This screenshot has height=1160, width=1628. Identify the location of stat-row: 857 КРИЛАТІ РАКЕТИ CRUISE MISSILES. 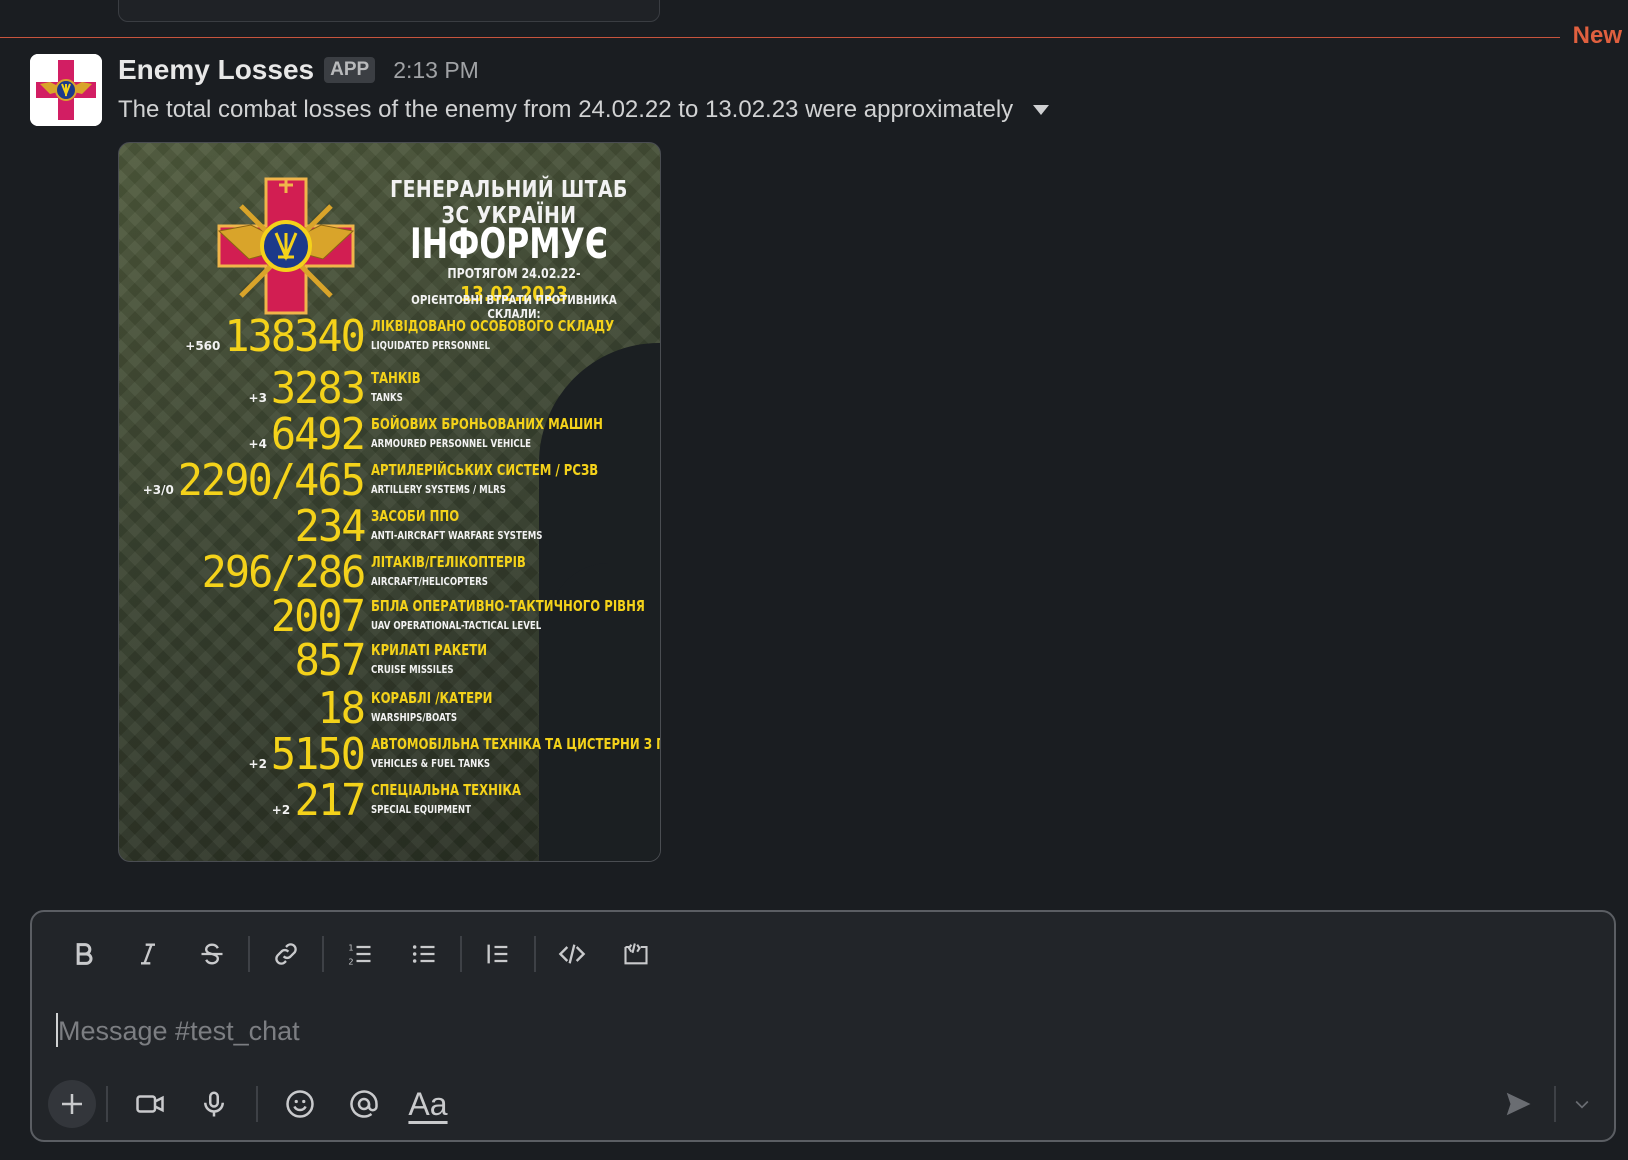
(389, 661).